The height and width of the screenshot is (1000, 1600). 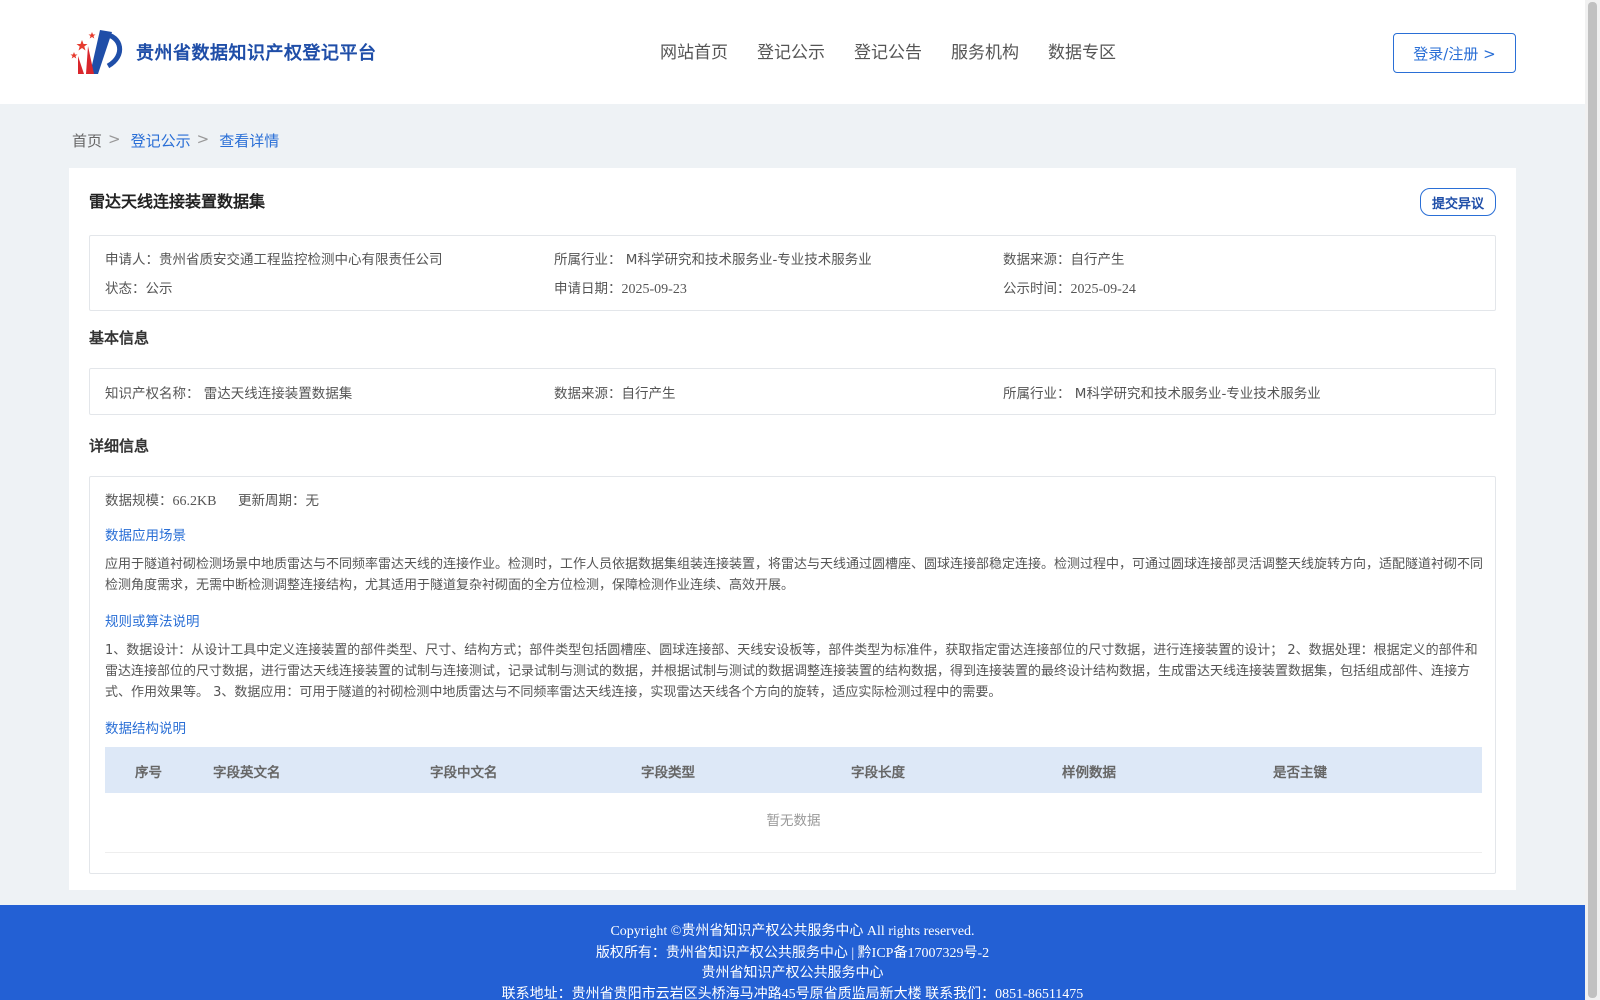 What do you see at coordinates (139, 289) in the screenshot?
I see `status-field: 状态：公示` at bounding box center [139, 289].